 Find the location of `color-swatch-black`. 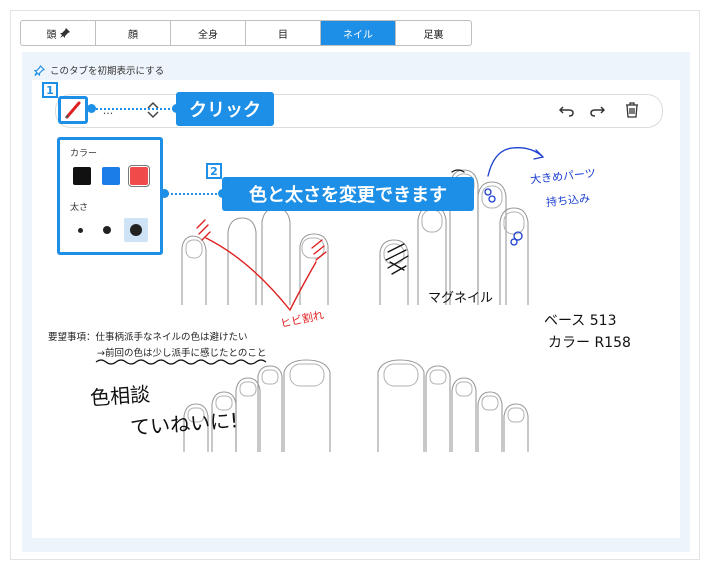

color-swatch-black is located at coordinates (82, 176).